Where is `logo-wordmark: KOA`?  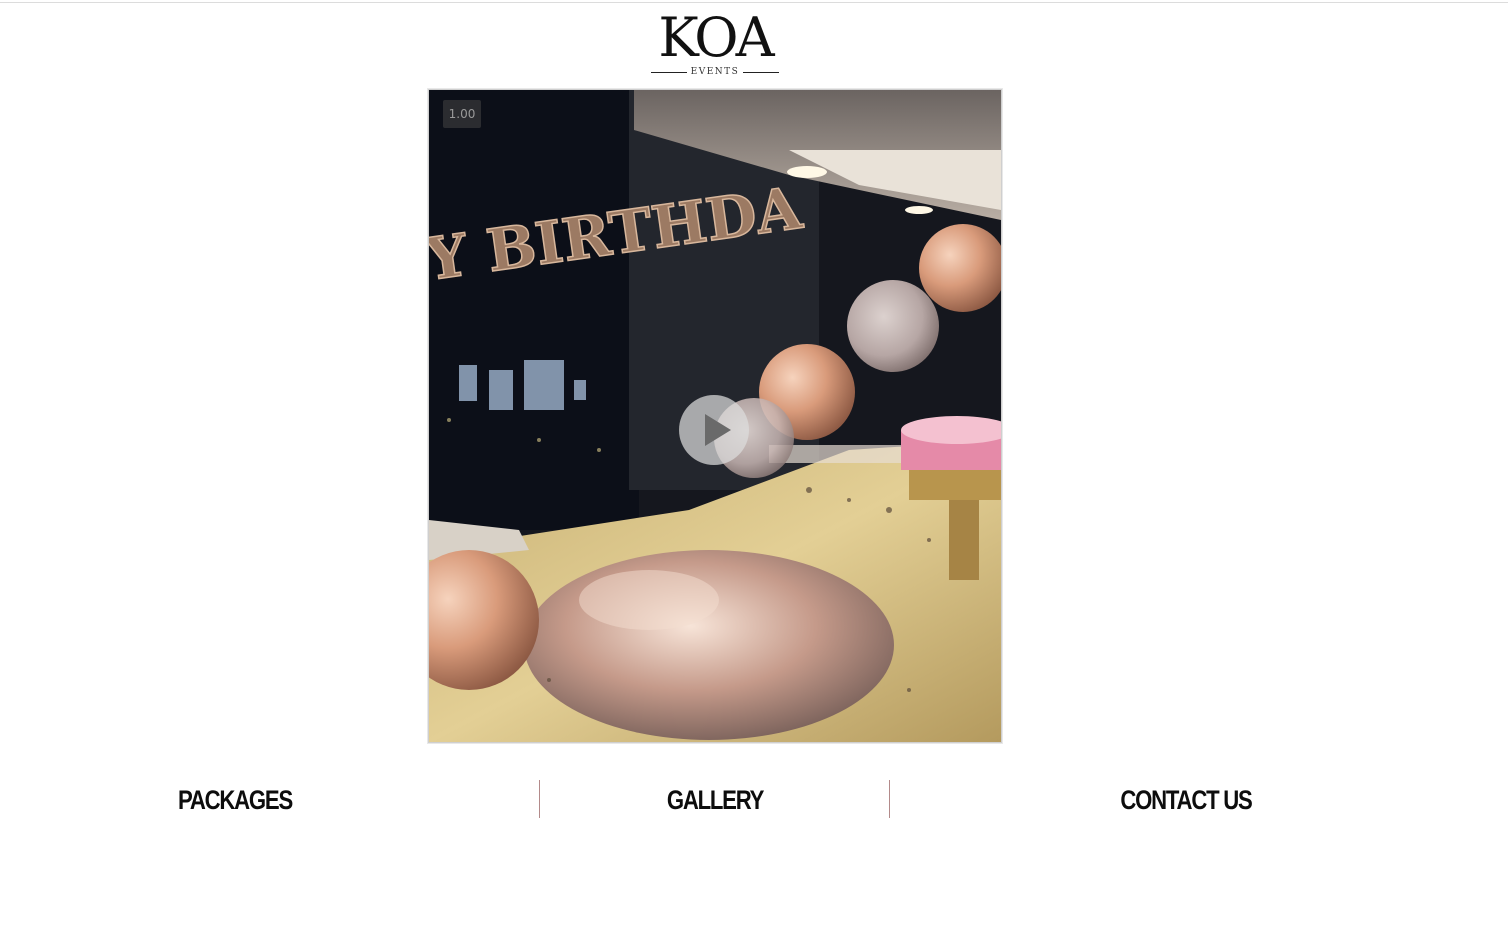
logo-wordmark: KOA is located at coordinates (716, 37).